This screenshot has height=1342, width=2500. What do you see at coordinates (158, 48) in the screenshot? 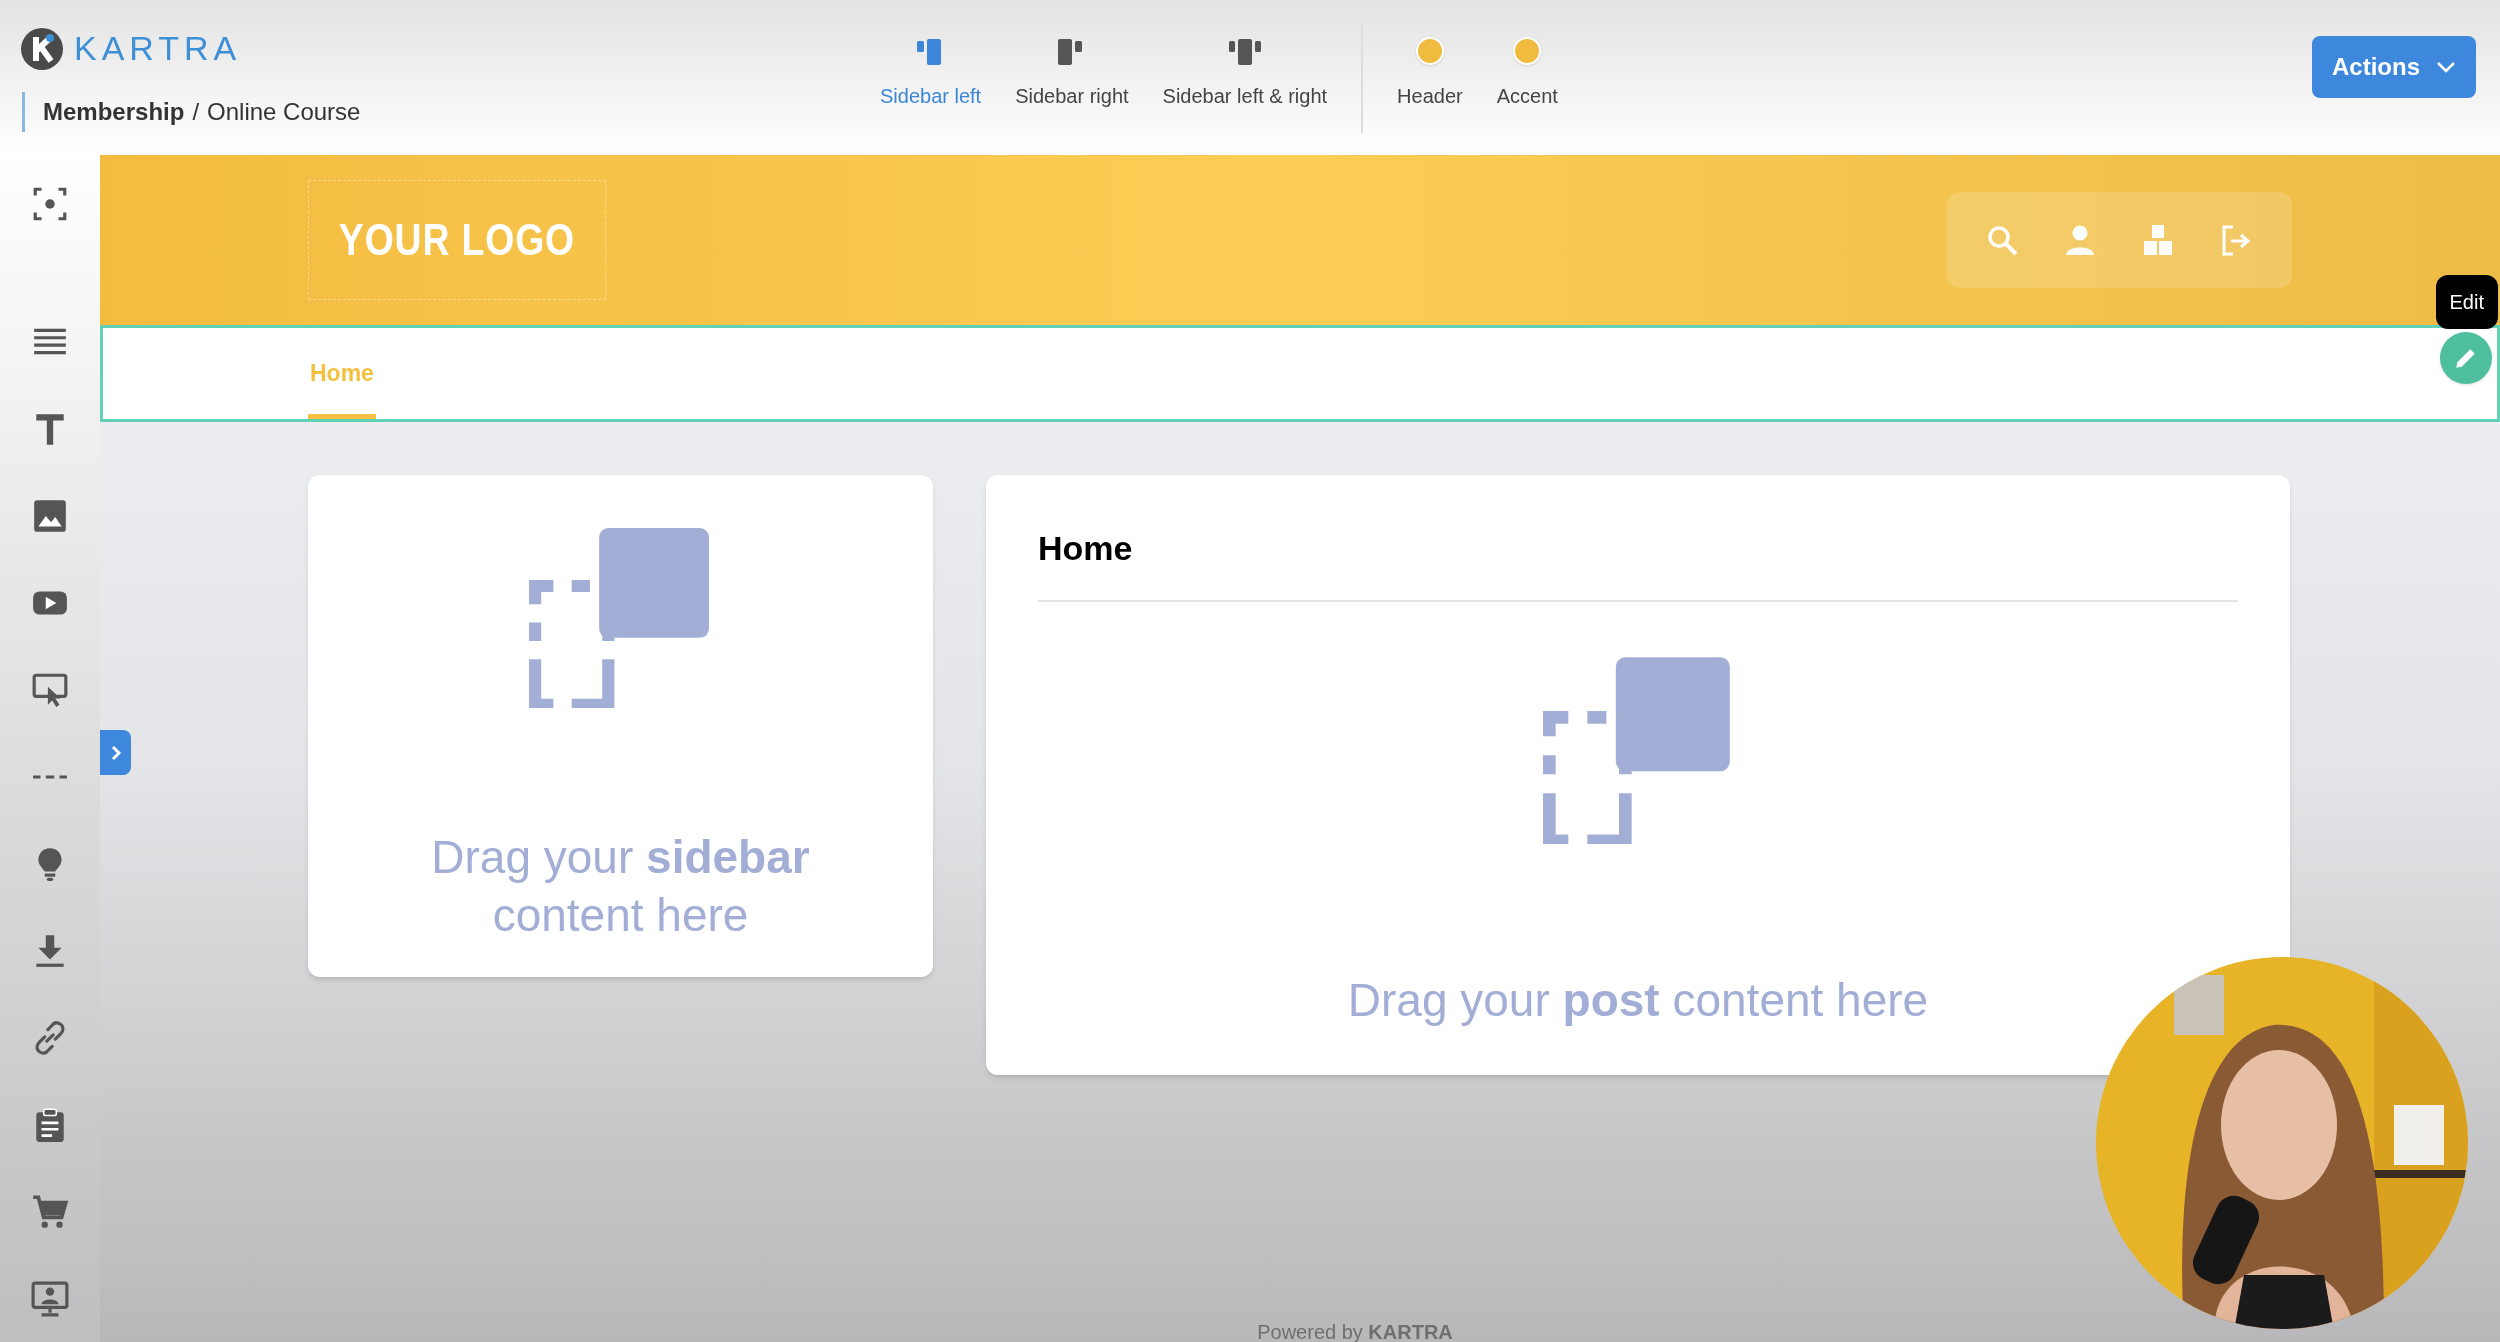
I see `brand-name: KARTRA` at bounding box center [158, 48].